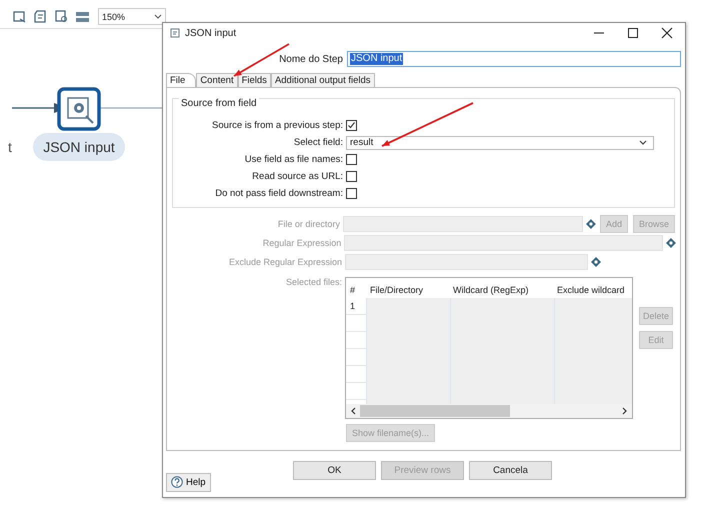 The width and height of the screenshot is (704, 520). What do you see at coordinates (19, 16) in the screenshot?
I see `transform-icon` at bounding box center [19, 16].